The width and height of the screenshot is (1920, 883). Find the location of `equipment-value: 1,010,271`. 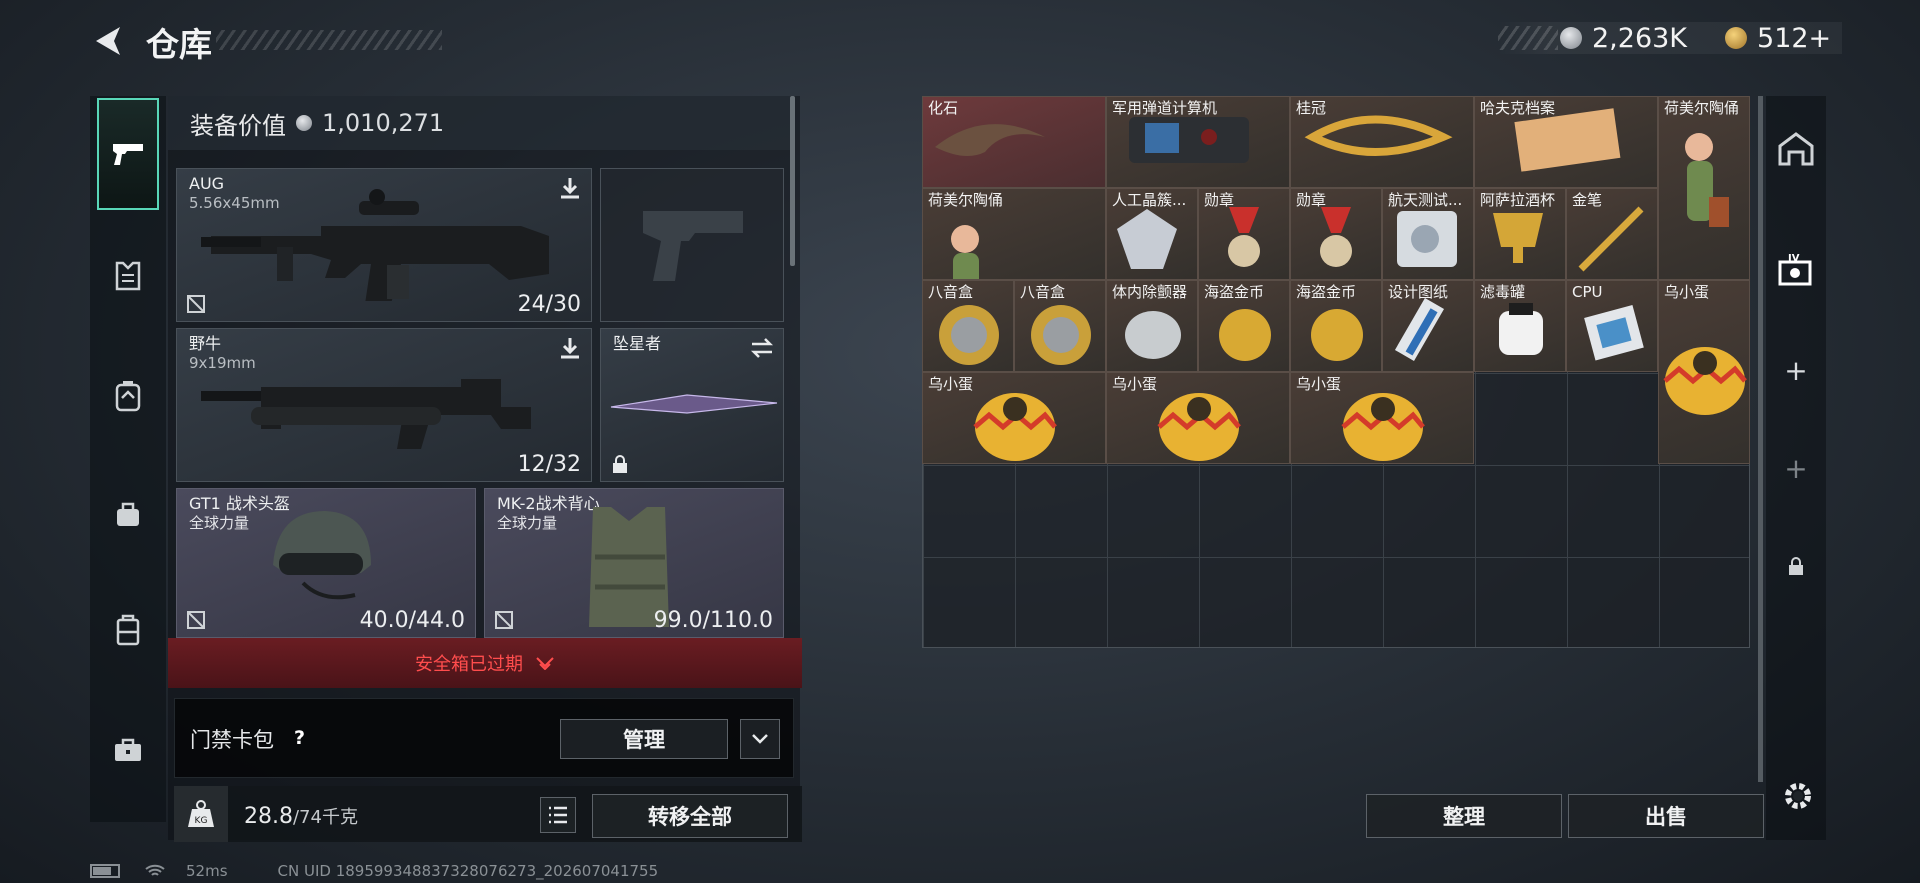

equipment-value: 1,010,271 is located at coordinates (383, 123).